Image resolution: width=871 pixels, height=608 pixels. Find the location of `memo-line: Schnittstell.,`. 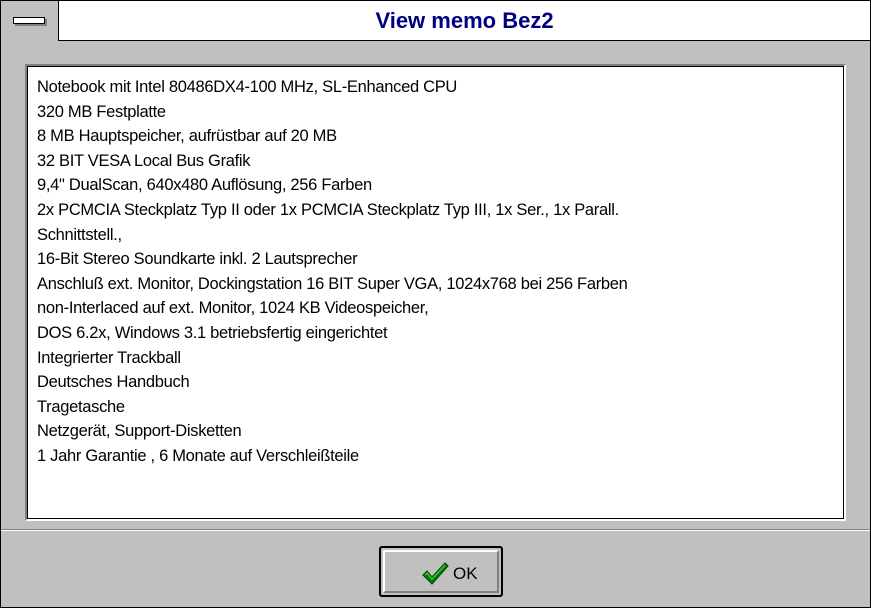

memo-line: Schnittstell., is located at coordinates (79, 234).